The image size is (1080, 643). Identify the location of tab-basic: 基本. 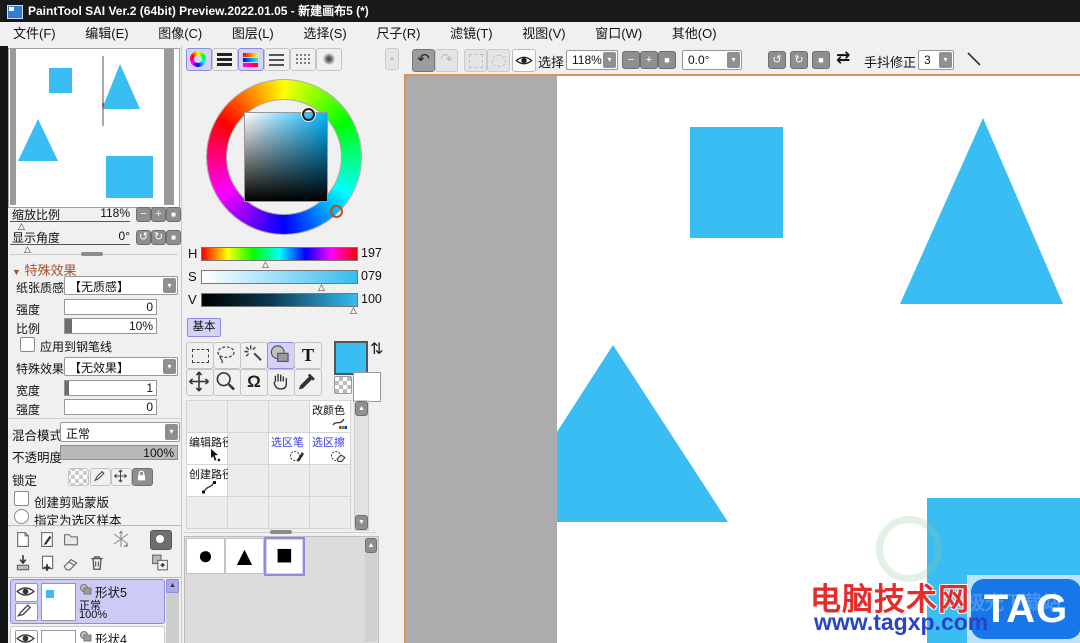
(204, 327).